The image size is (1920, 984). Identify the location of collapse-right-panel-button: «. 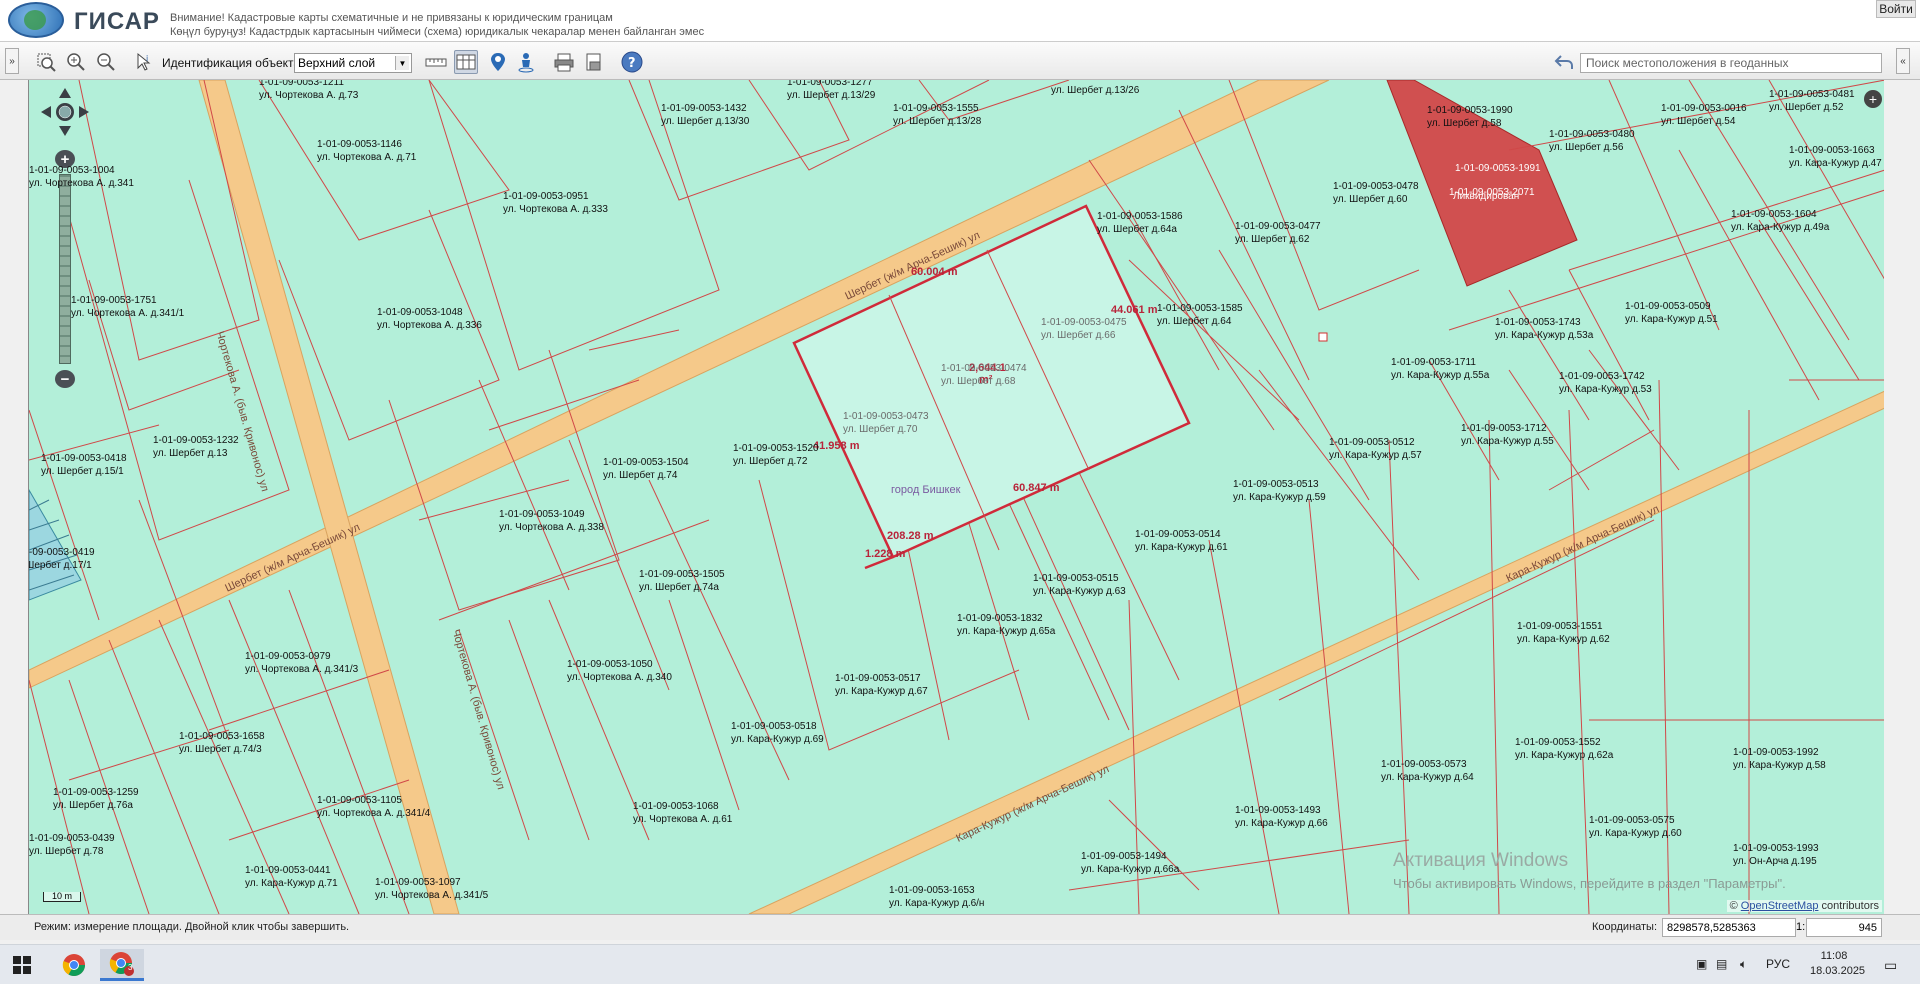
(1903, 61).